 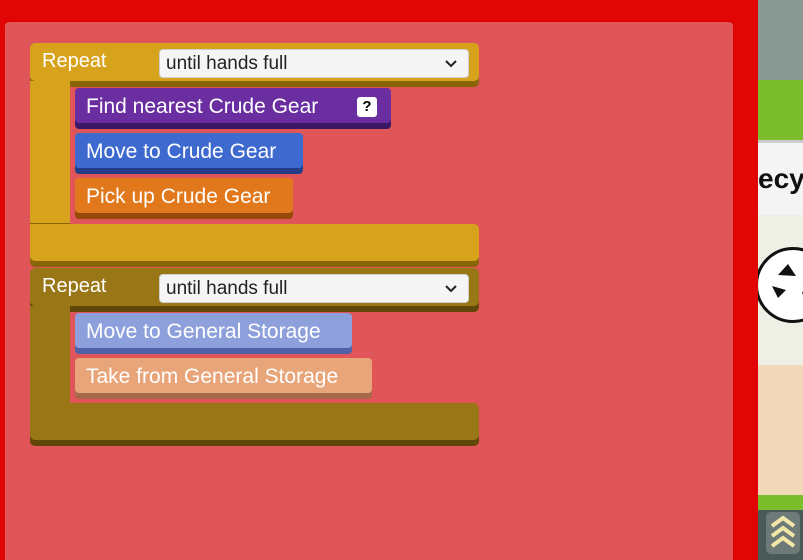 I want to click on move-to-storage-block: Move to General Storage, so click(x=213, y=332).